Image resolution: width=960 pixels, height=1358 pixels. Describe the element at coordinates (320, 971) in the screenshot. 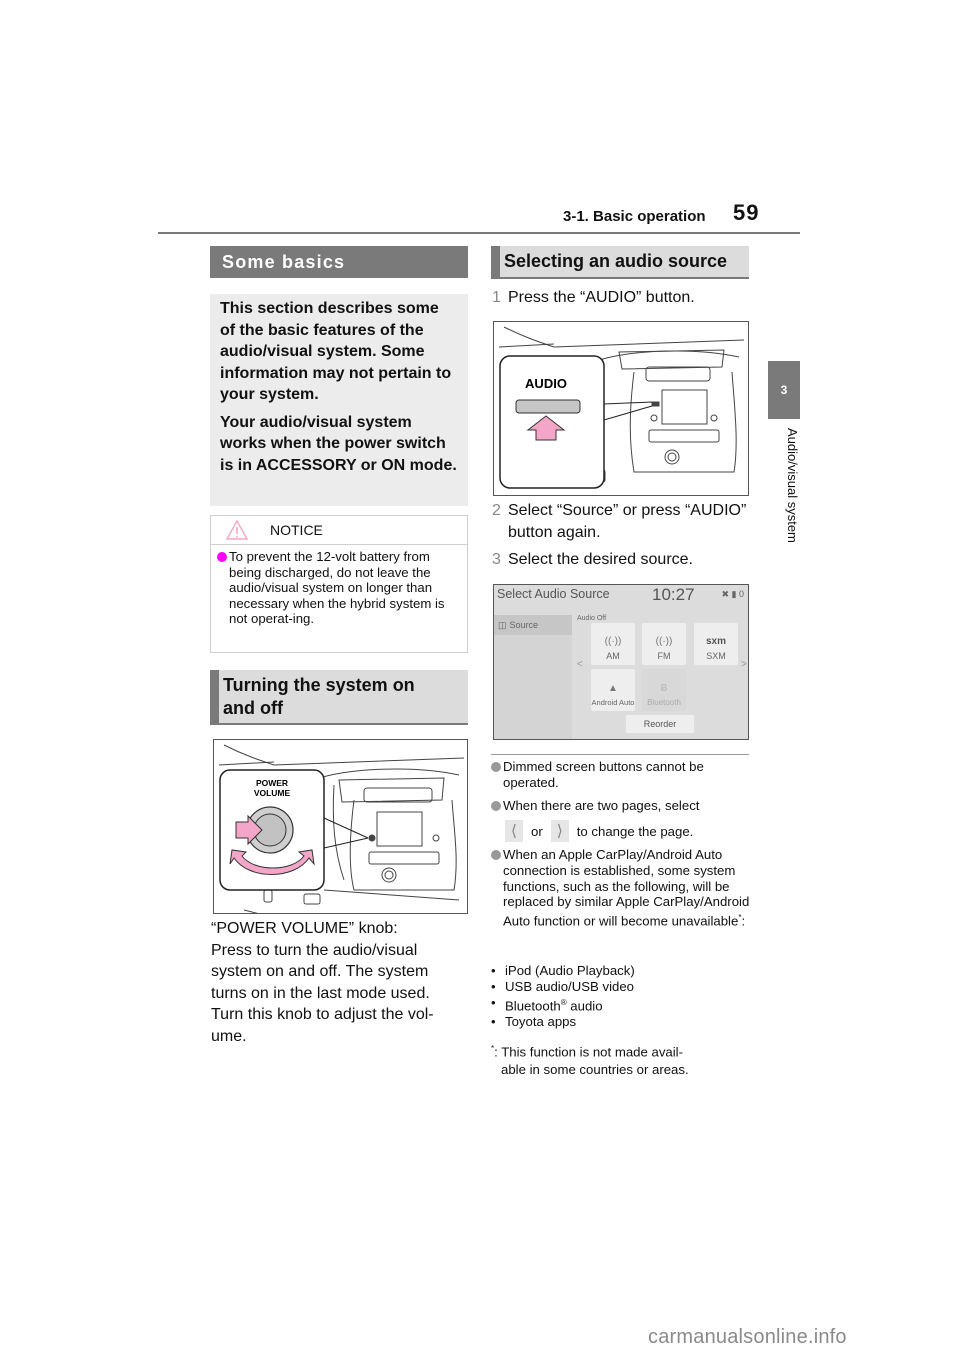

I see `text-line: system on and off. The system` at that location.